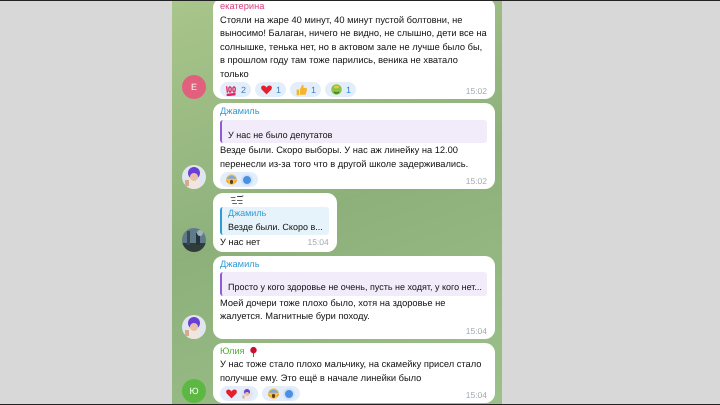 This screenshot has width=720, height=405. I want to click on message-text: Моей дочери тоже плохо было, хотя на здоровье не жалуется. Магнитные бури походу., so click(333, 309).